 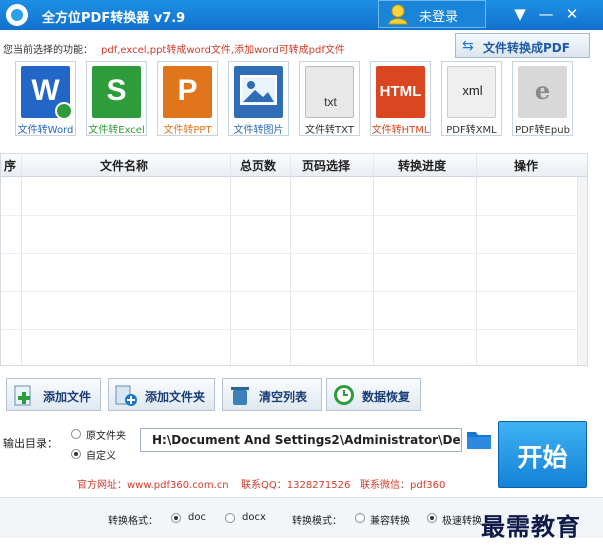 What do you see at coordinates (30, 443) in the screenshot?
I see `output-dir-label: 输出目录：` at bounding box center [30, 443].